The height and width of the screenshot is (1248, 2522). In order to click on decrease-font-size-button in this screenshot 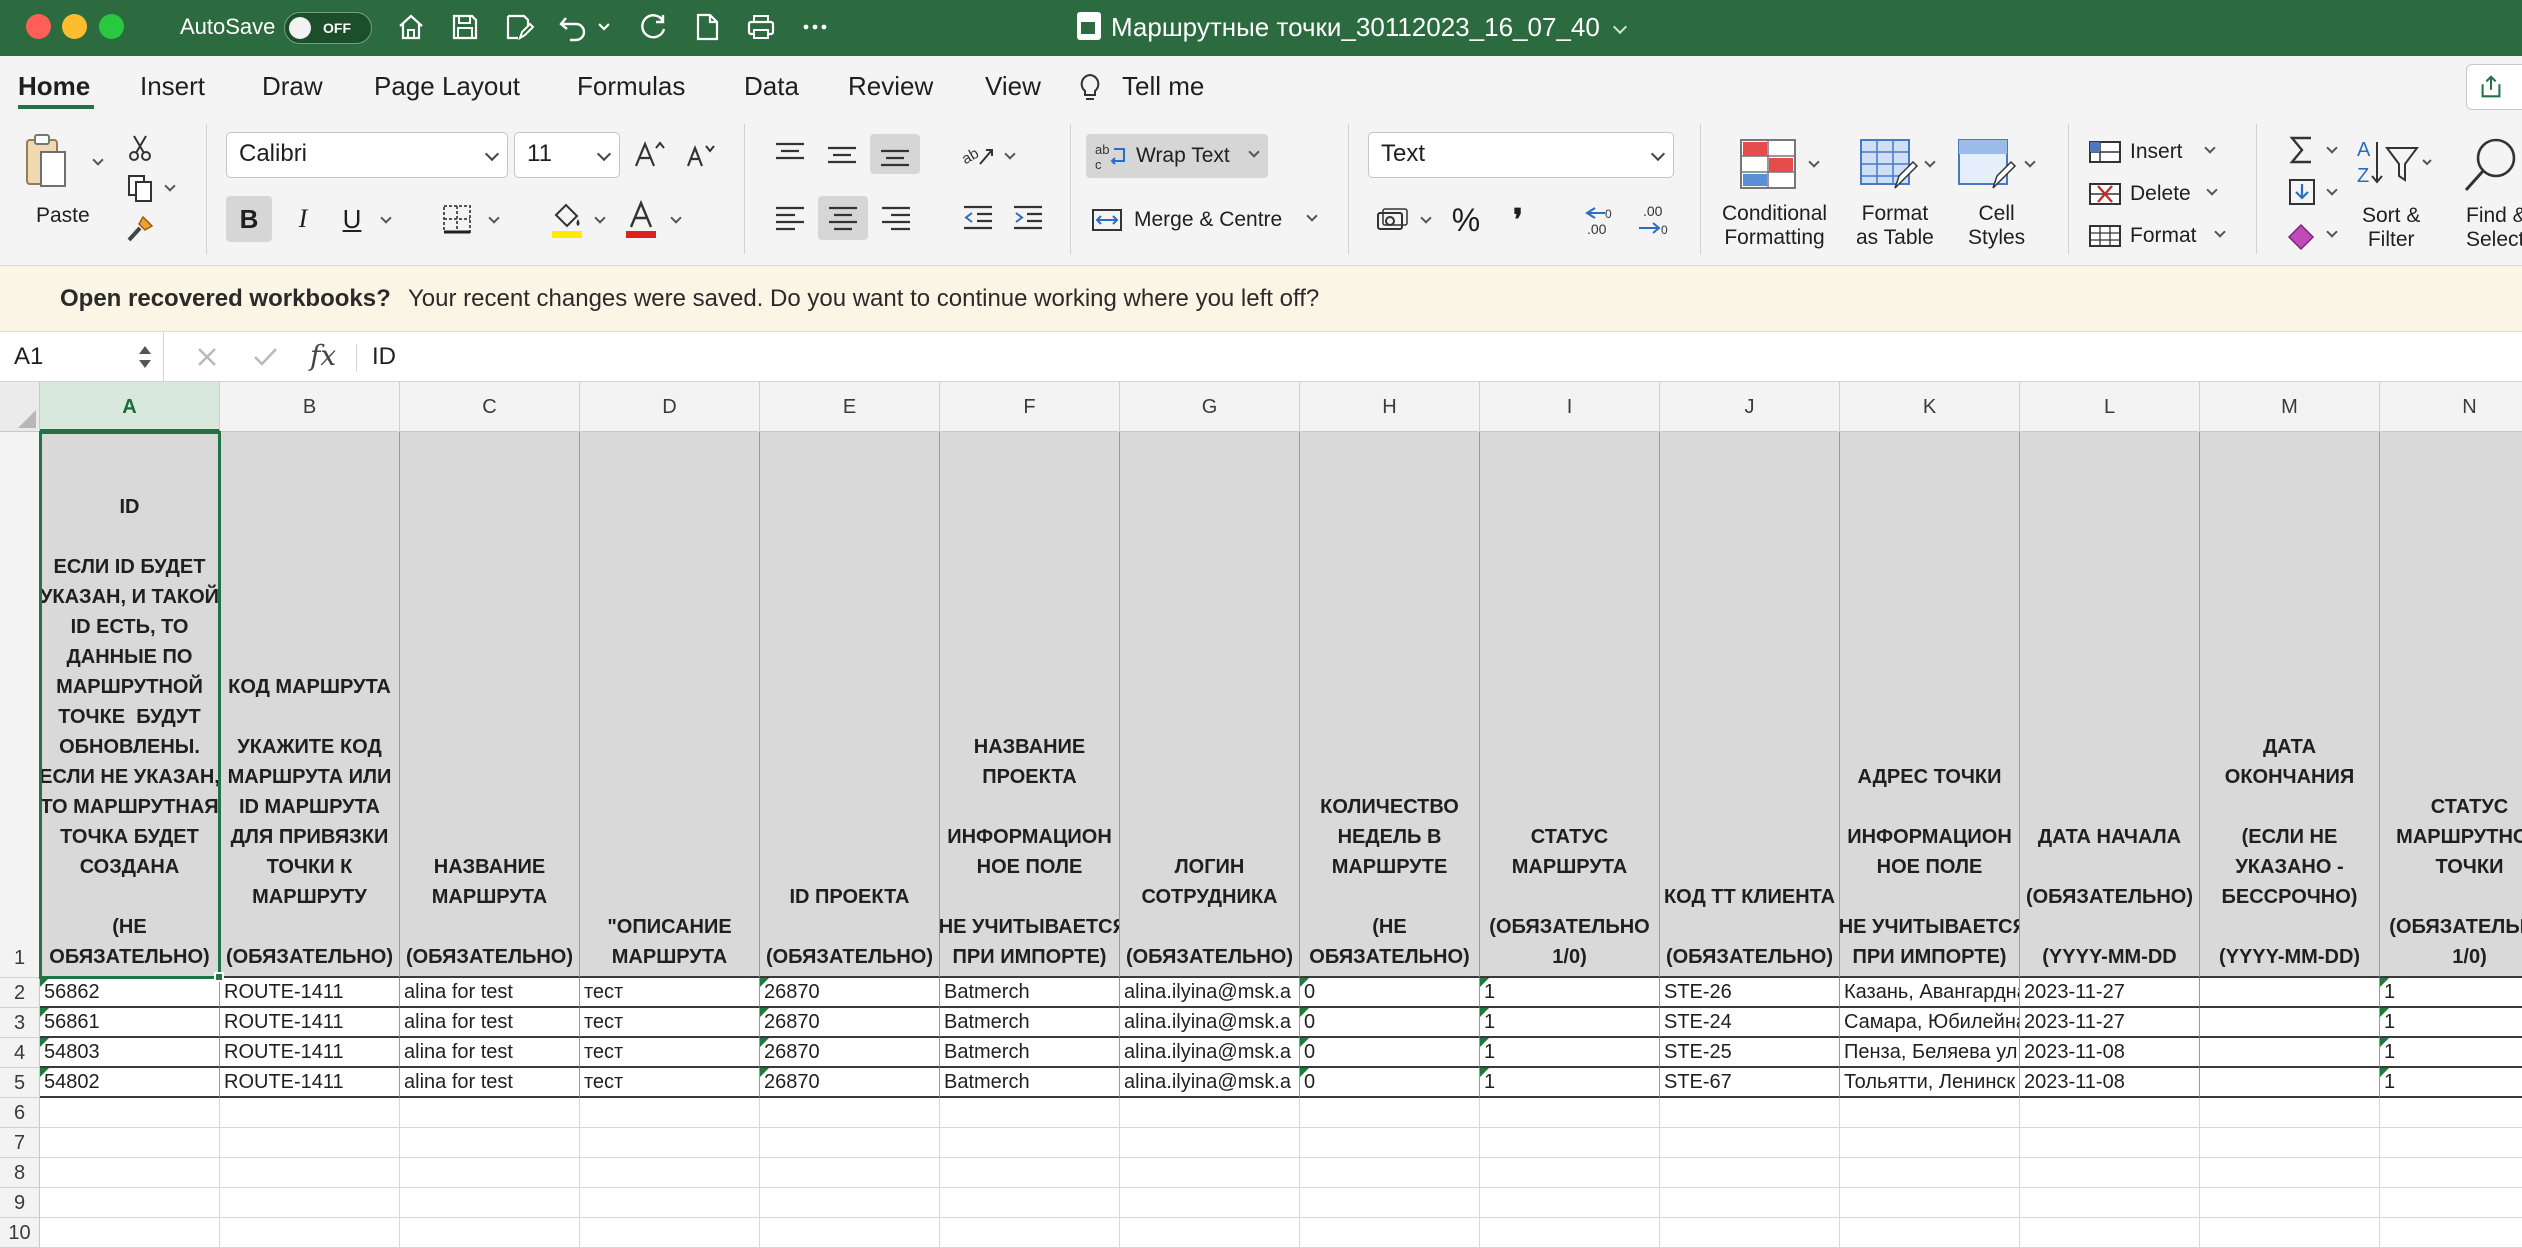, I will do `click(700, 156)`.